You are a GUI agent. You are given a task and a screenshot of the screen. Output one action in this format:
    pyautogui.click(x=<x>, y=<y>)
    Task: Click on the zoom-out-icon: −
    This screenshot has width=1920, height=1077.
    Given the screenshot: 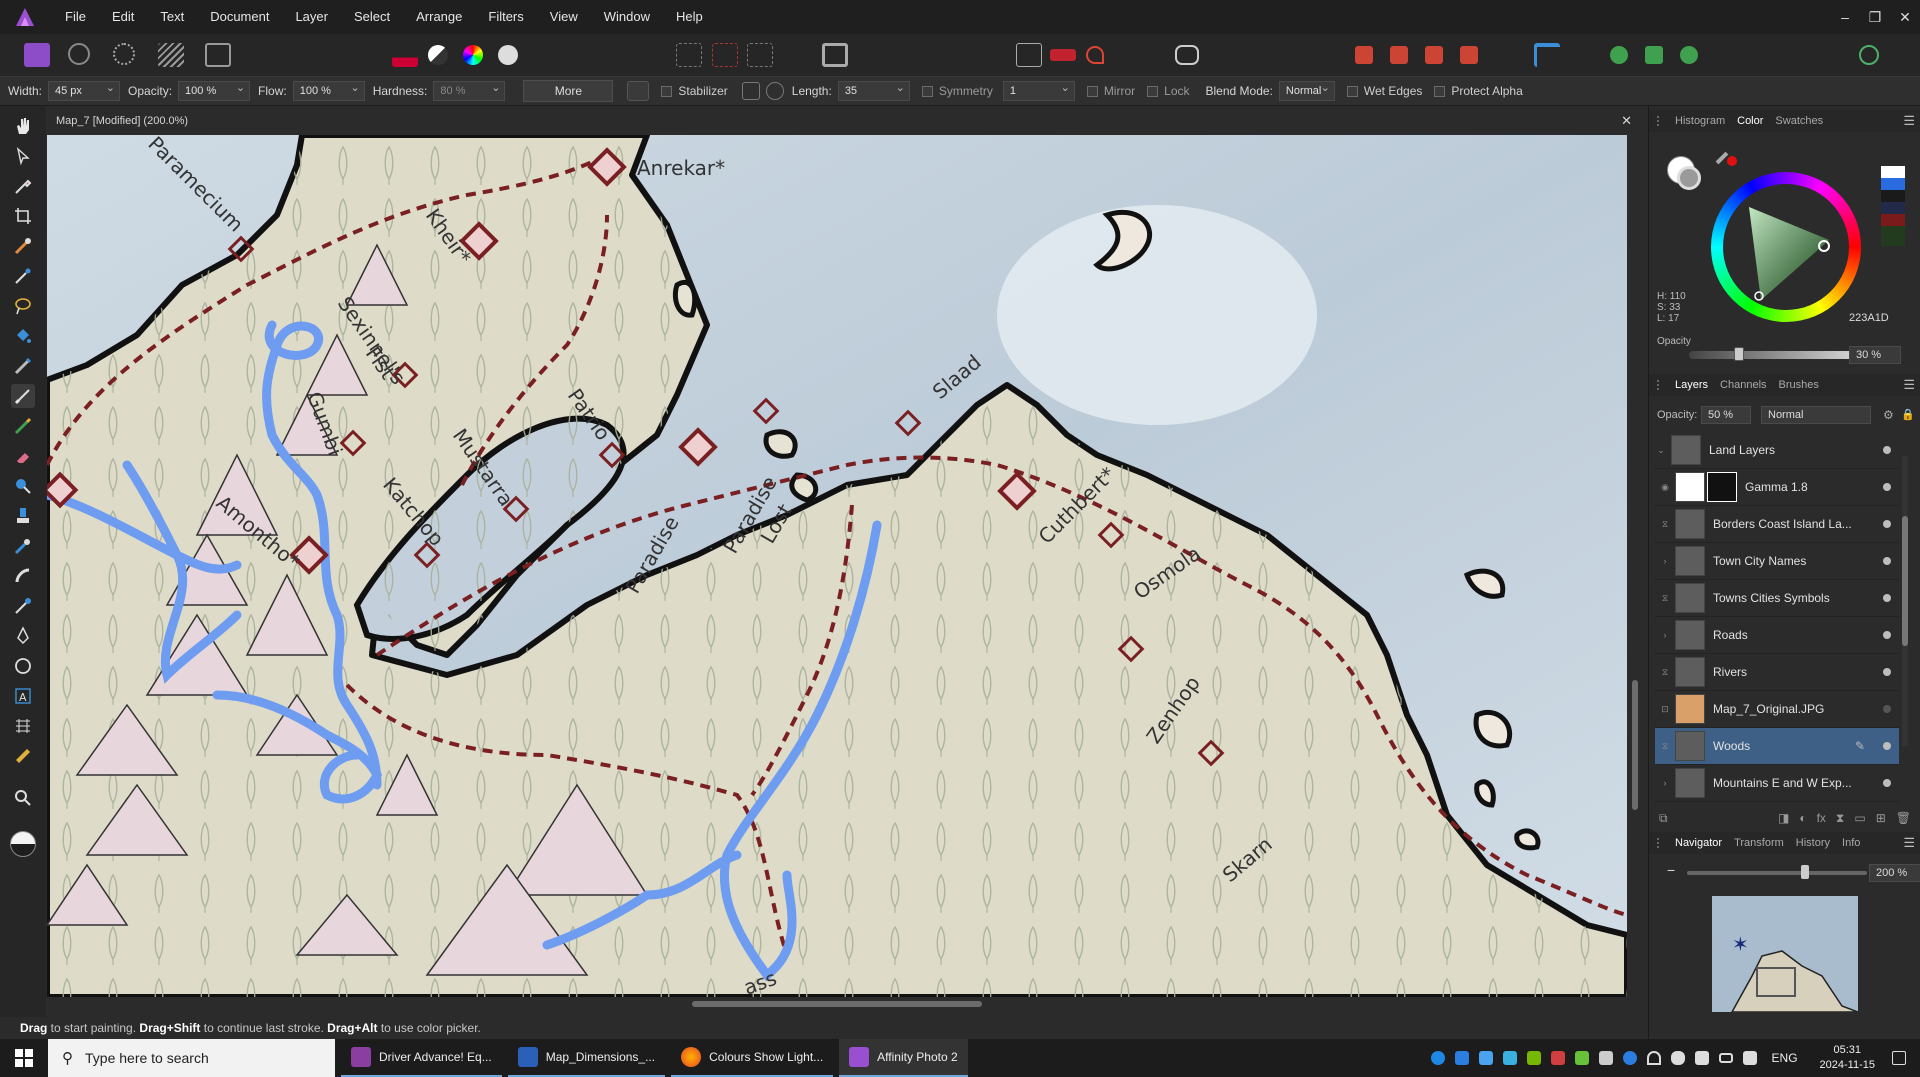 What is the action you would take?
    pyautogui.click(x=1671, y=870)
    